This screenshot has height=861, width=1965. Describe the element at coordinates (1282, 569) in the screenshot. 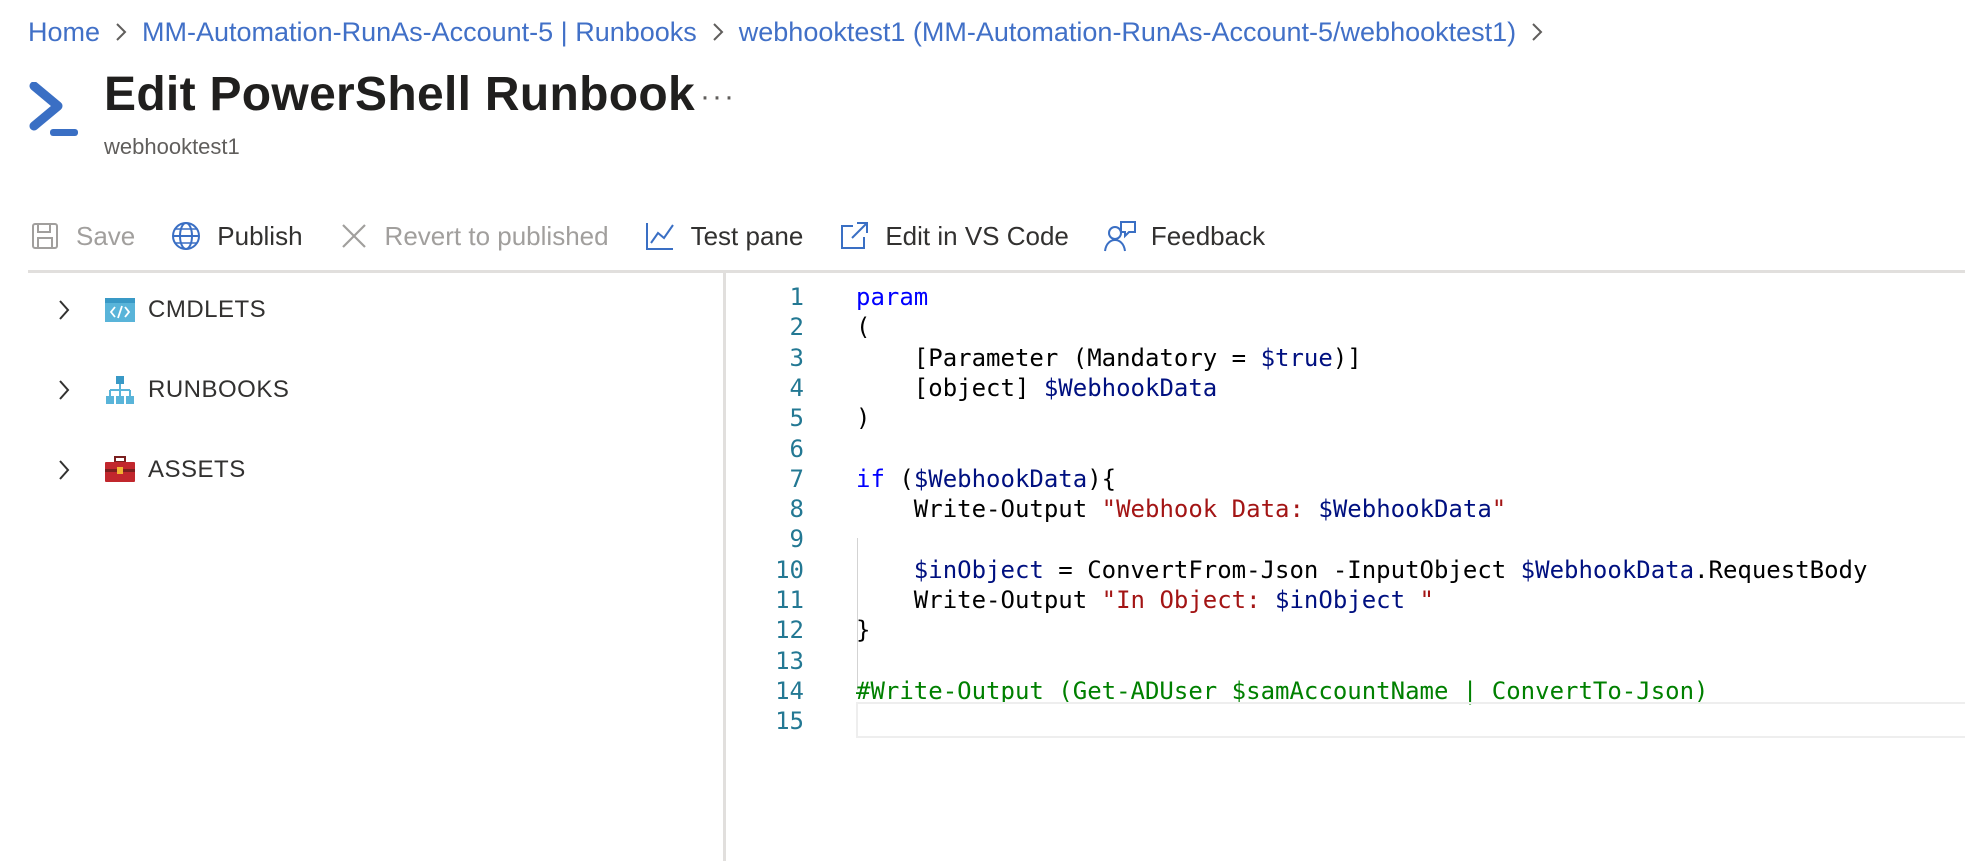

I see `code-token: = ConvertFrom-Json -InputObject` at that location.